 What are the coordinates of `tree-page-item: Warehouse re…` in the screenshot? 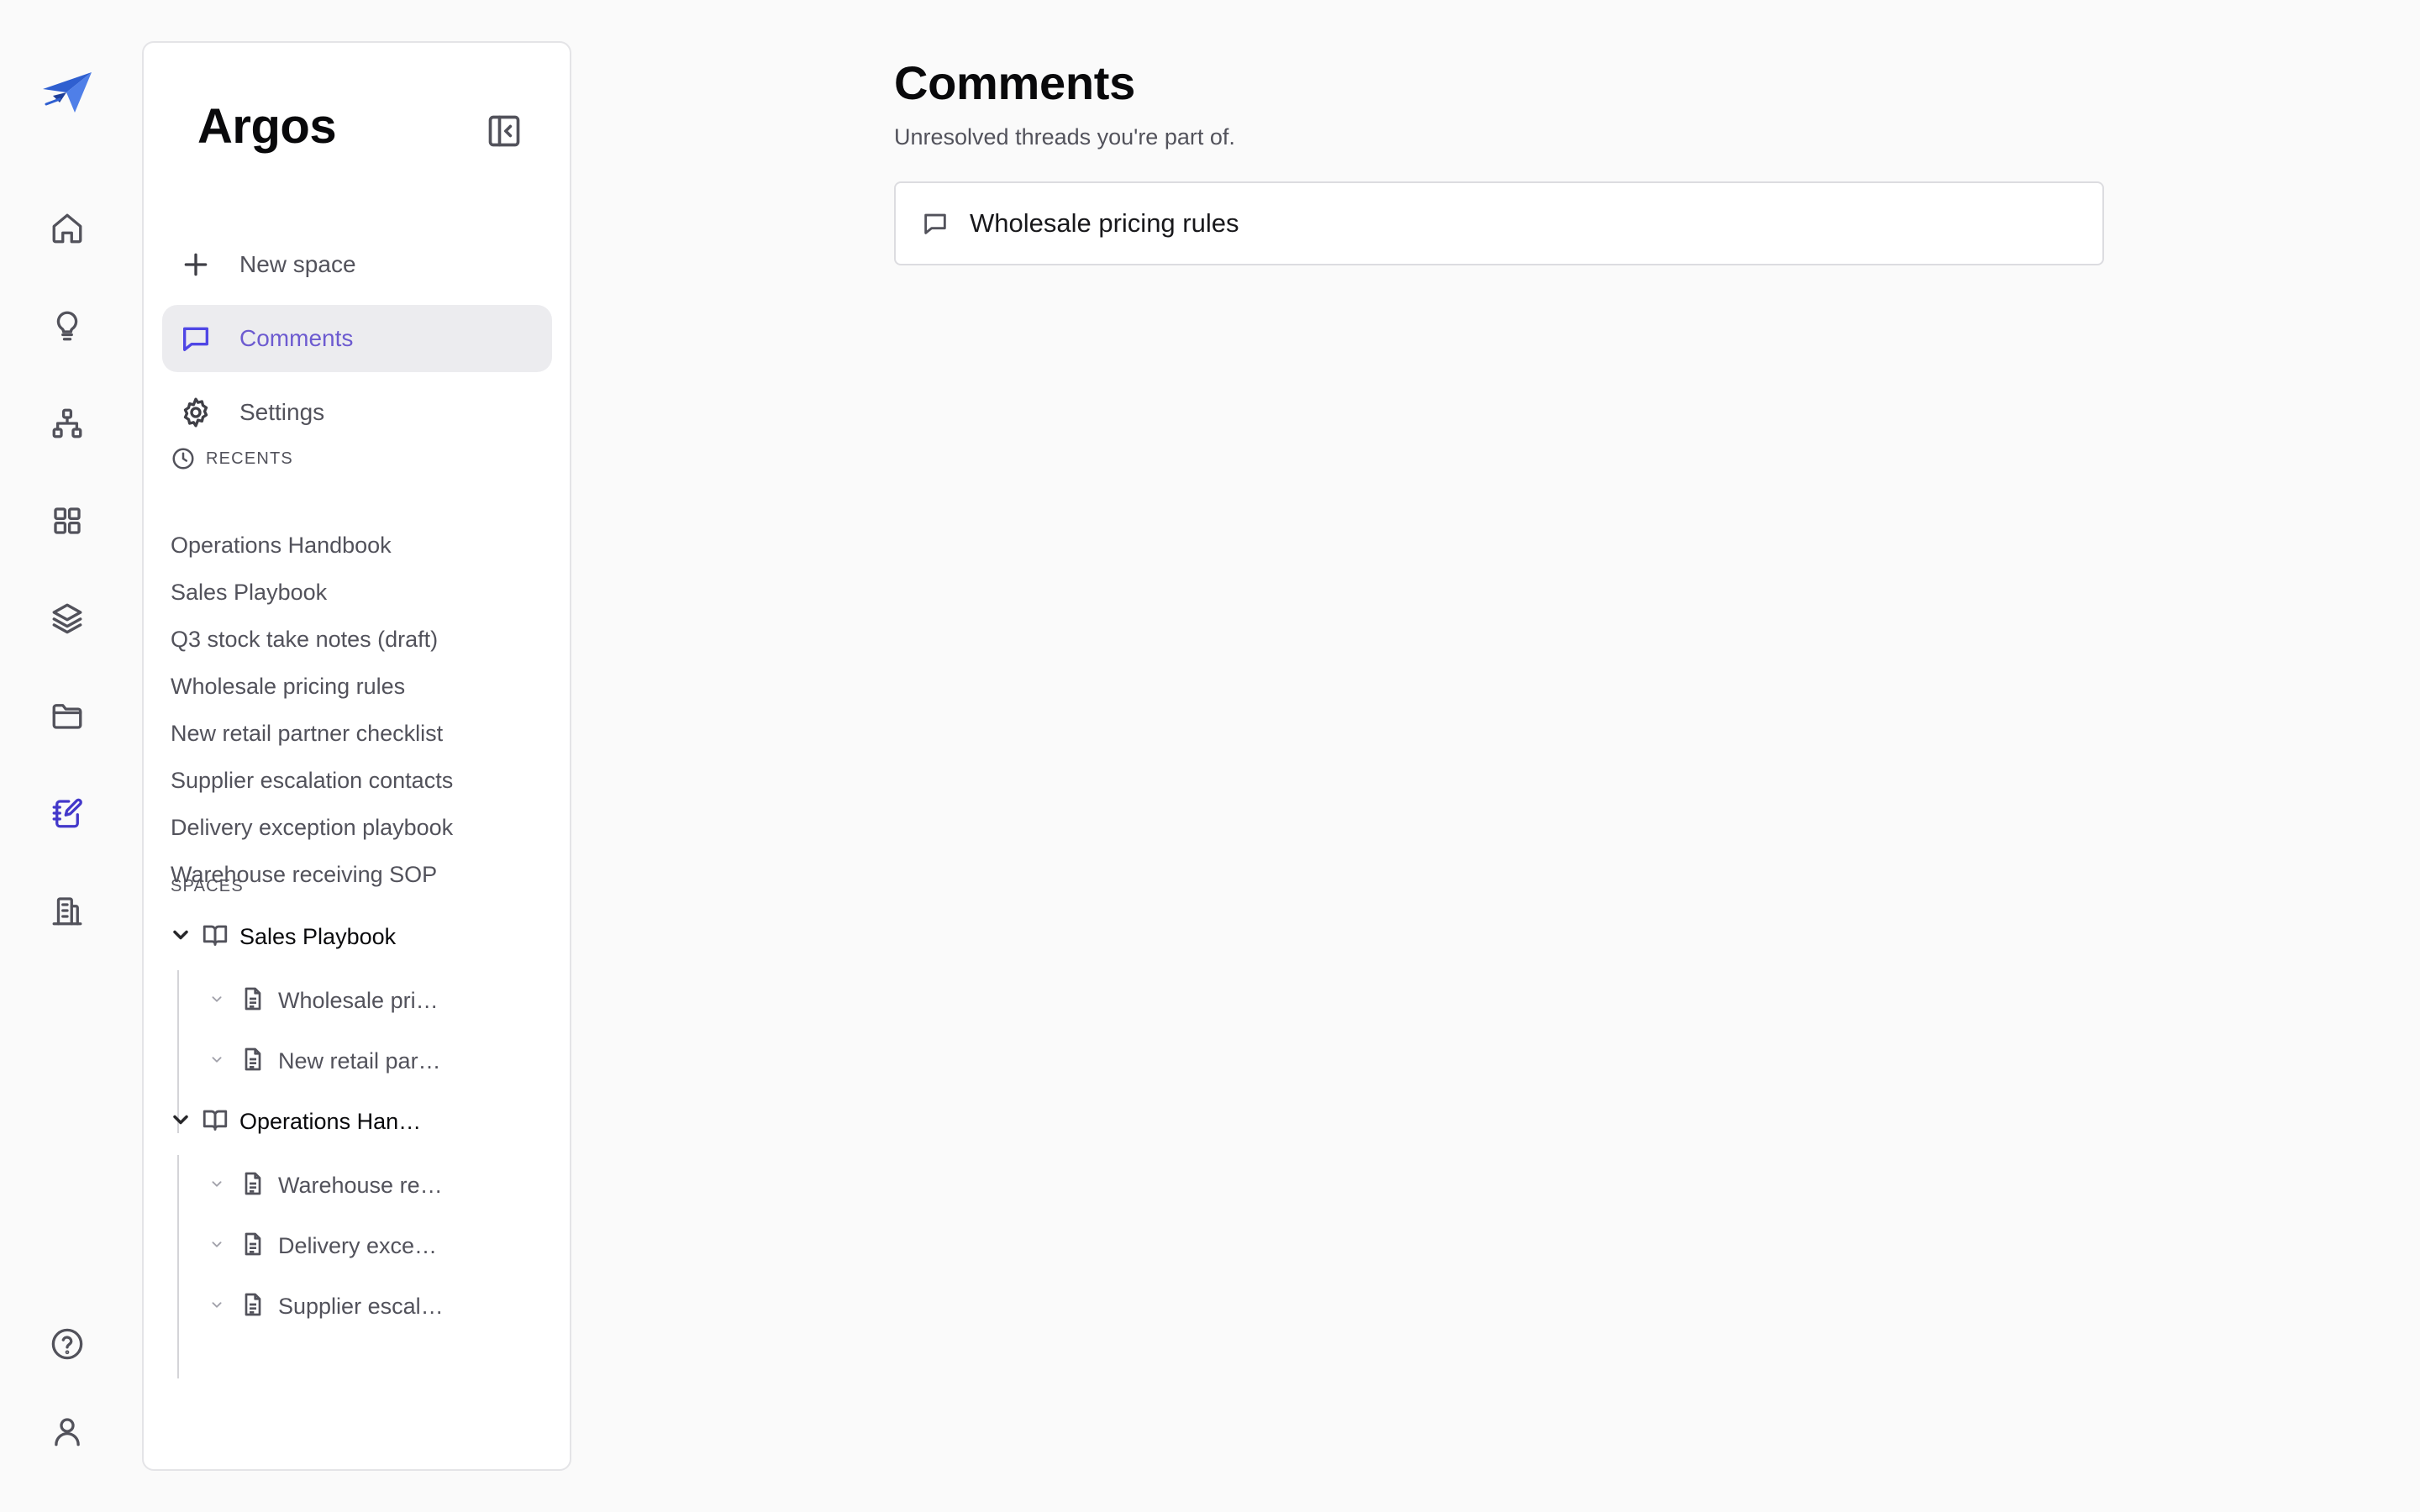 It's located at (325, 1185).